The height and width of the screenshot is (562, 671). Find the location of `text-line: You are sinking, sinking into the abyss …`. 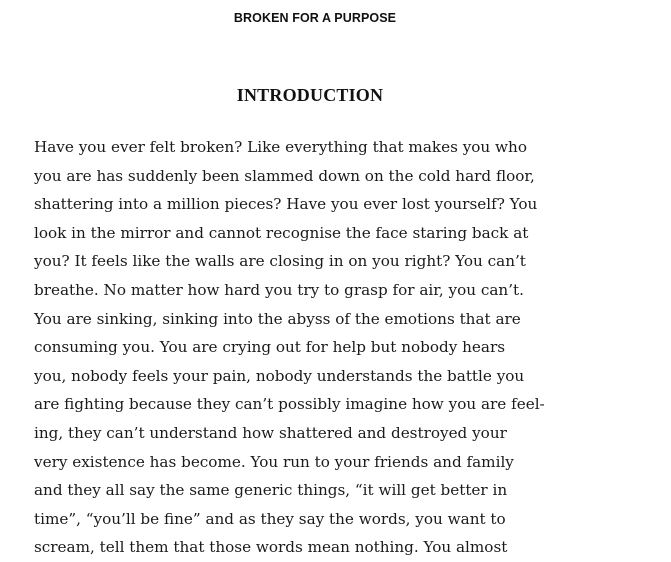

text-line: You are sinking, sinking into the abyss … is located at coordinates (277, 318).